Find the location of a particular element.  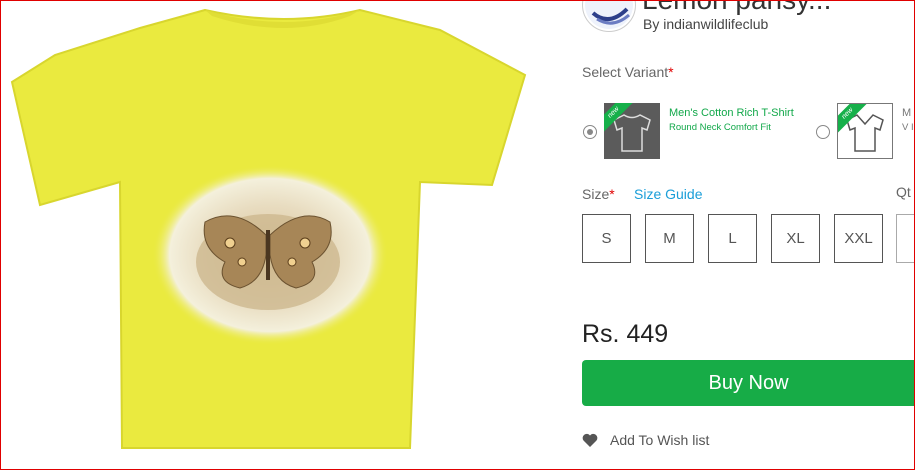

price: Rs. 449 is located at coordinates (625, 334).